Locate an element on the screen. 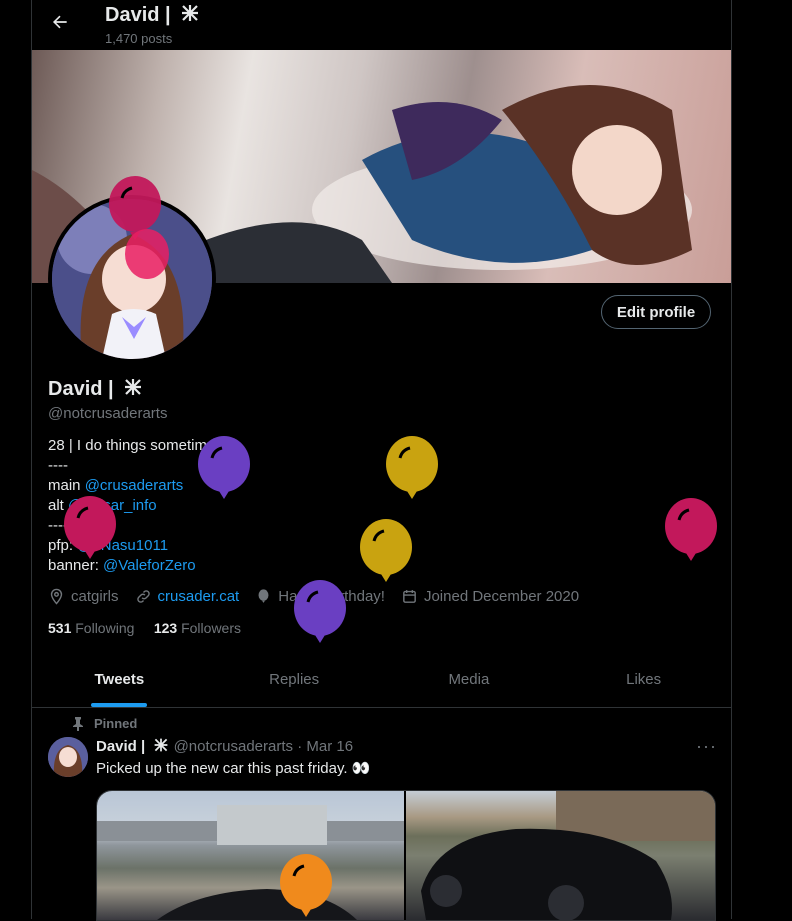  bio-main-prefix: main is located at coordinates (66, 485).